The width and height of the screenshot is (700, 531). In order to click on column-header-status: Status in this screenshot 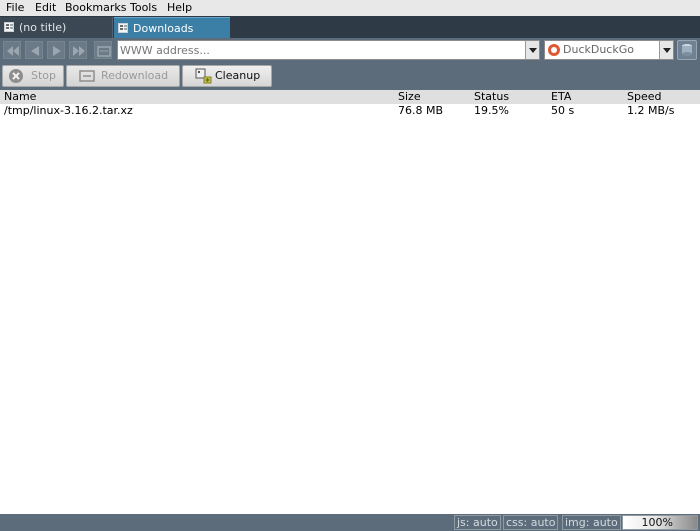, I will do `click(491, 97)`.